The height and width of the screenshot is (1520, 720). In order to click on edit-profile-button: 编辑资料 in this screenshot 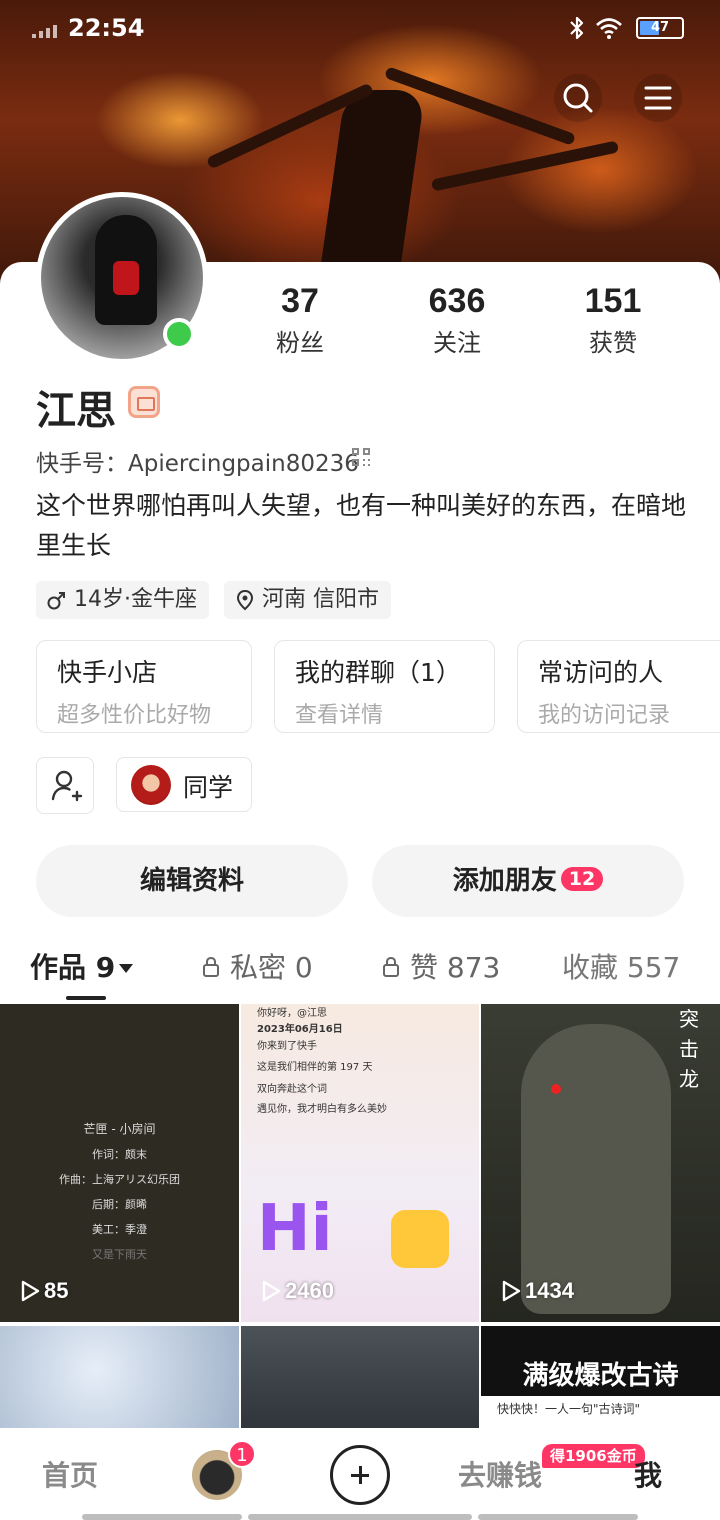, I will do `click(192, 881)`.